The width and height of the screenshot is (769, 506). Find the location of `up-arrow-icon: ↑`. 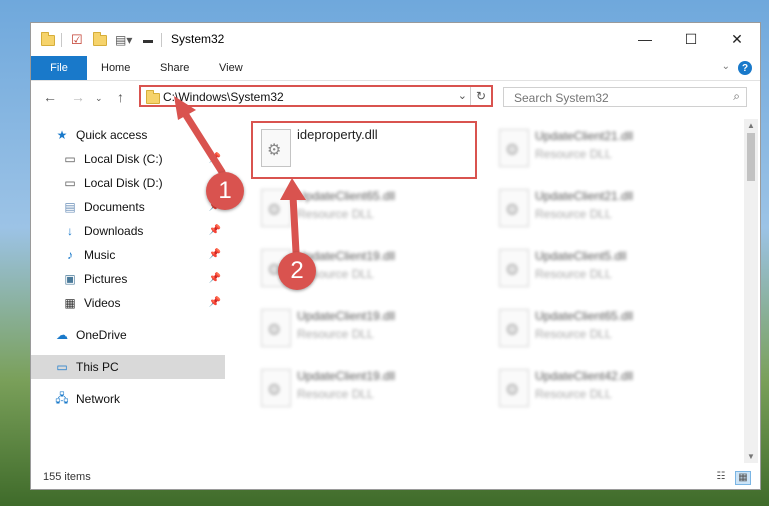

up-arrow-icon: ↑ is located at coordinates (120, 97).